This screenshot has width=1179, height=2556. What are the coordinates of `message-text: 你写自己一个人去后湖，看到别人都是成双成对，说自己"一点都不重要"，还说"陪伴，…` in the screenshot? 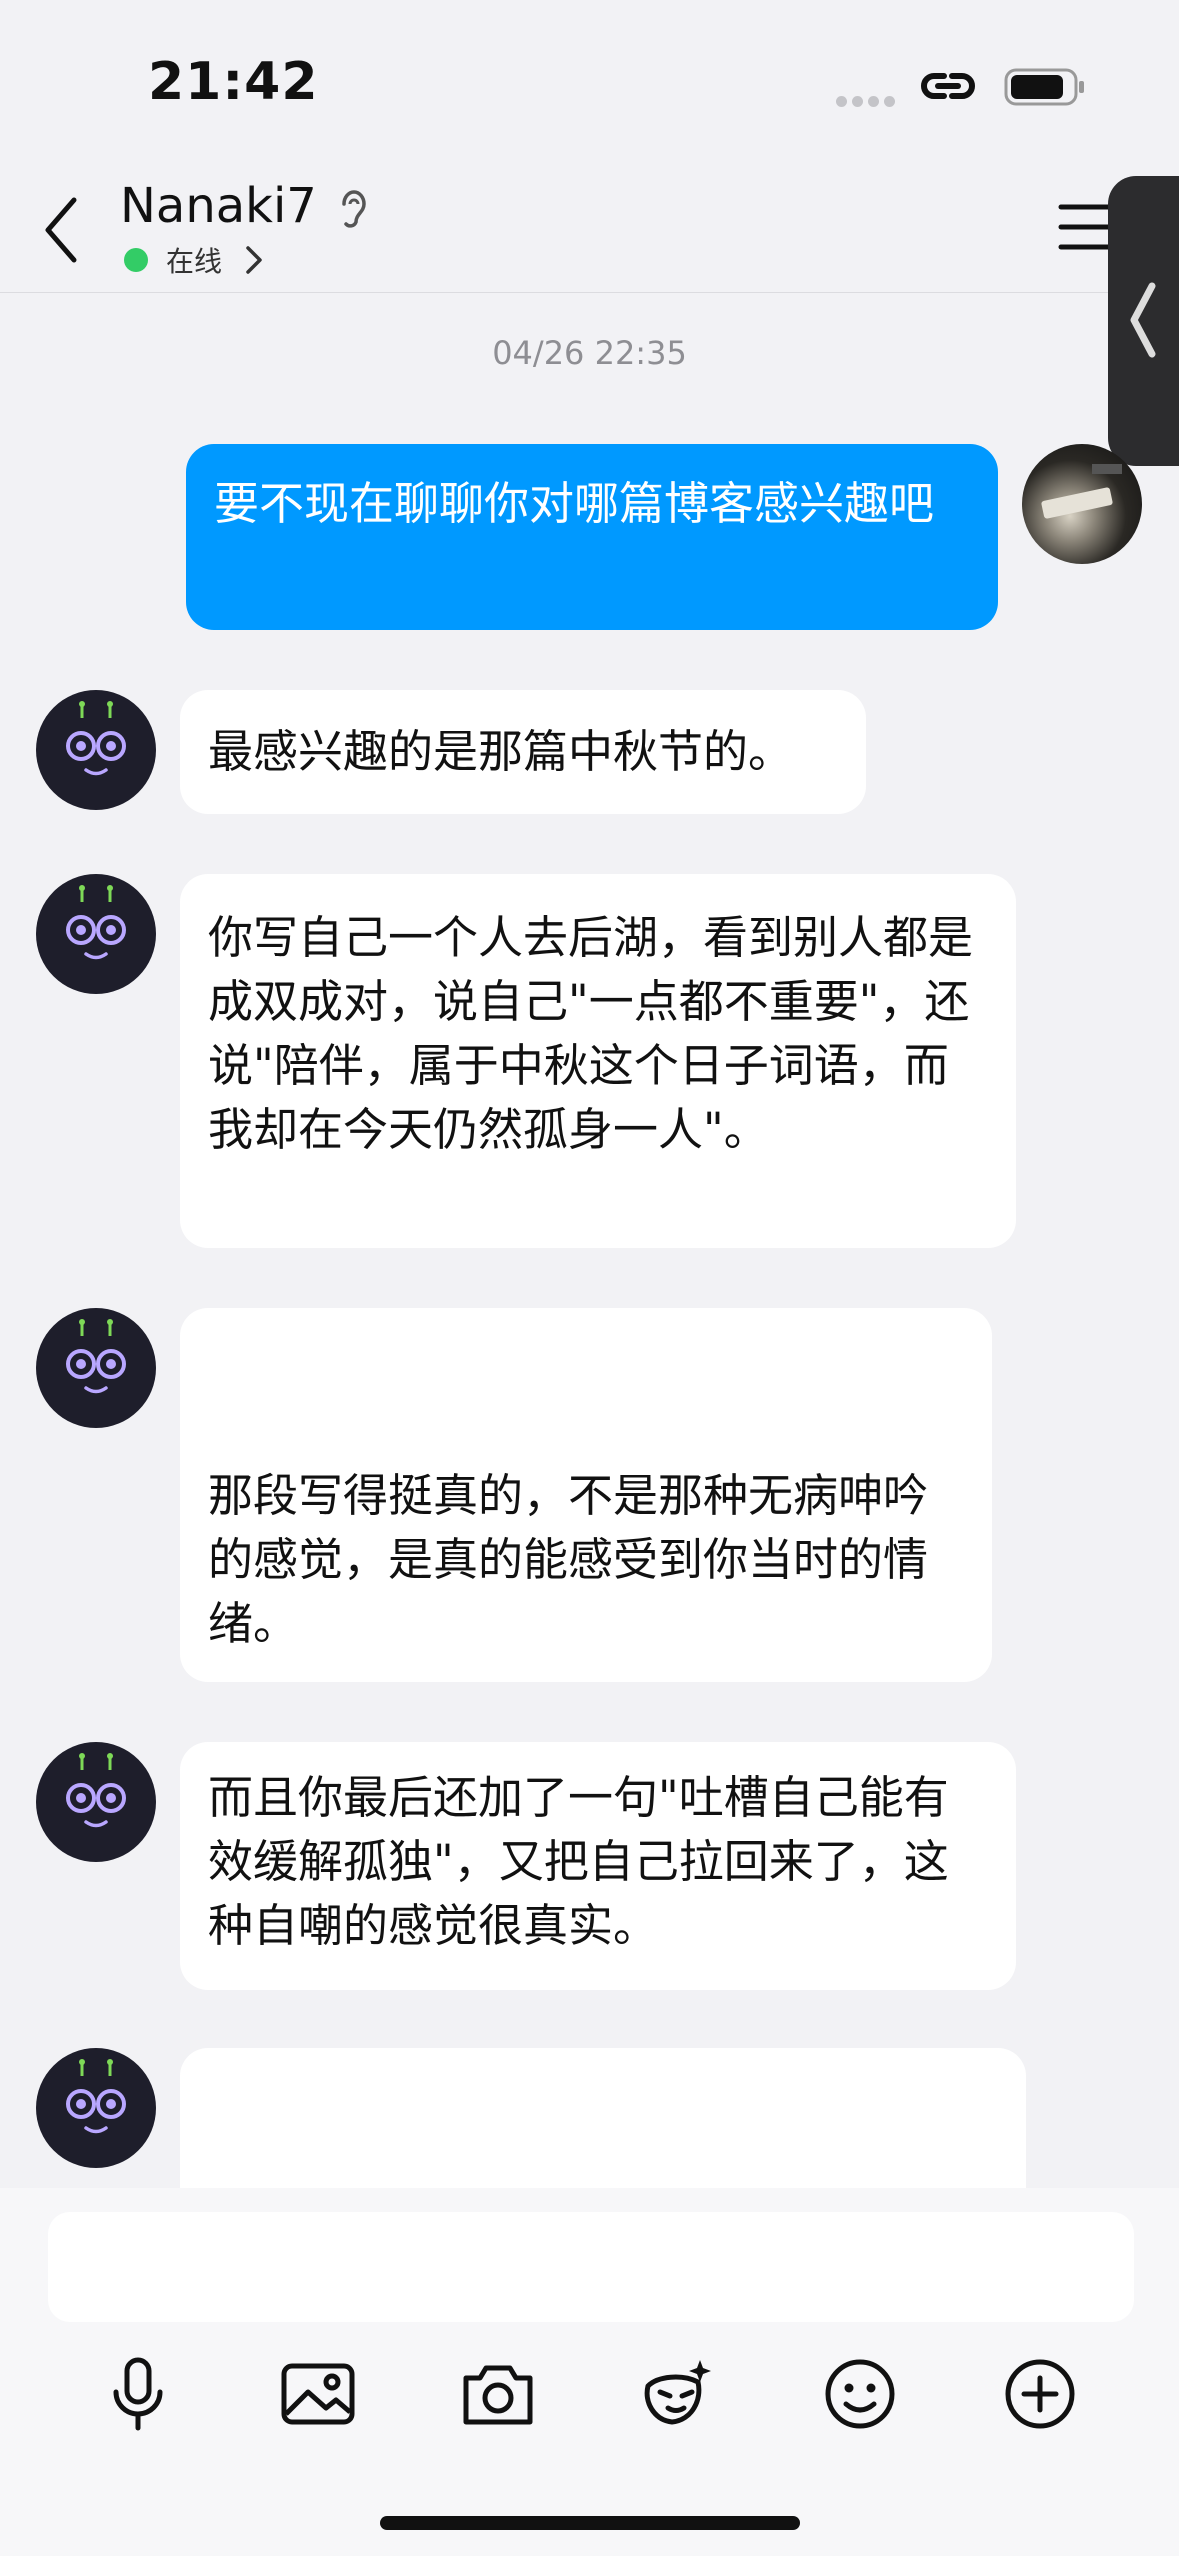 It's located at (591, 1033).